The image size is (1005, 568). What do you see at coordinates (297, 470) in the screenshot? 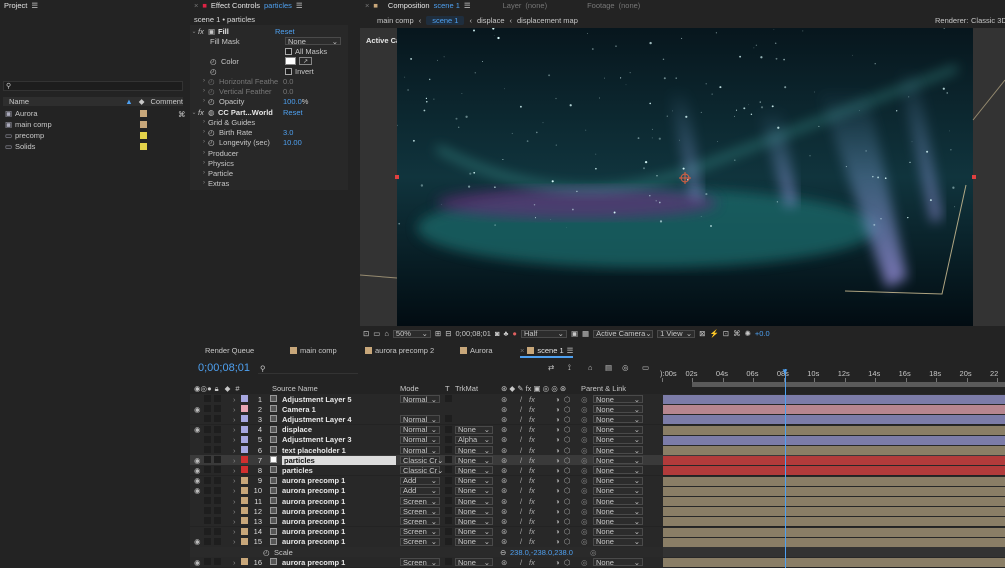
I see `layer-name: particles` at bounding box center [297, 470].